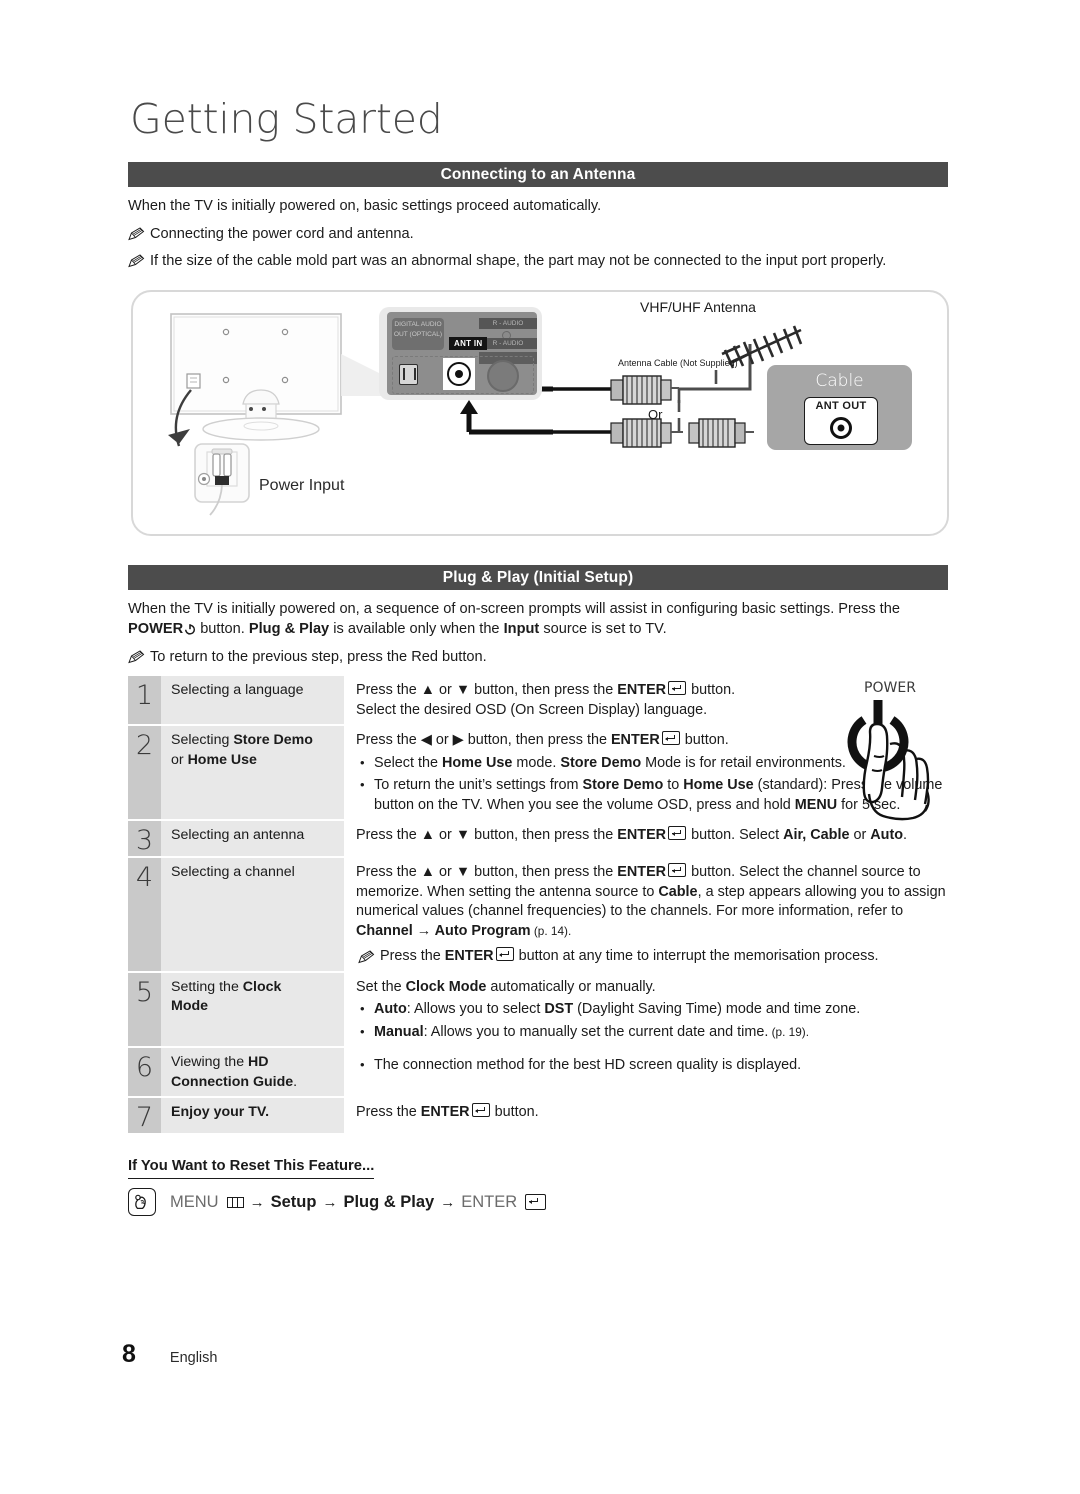  Describe the element at coordinates (144, 700) in the screenshot. I see `step-number: 1` at that location.